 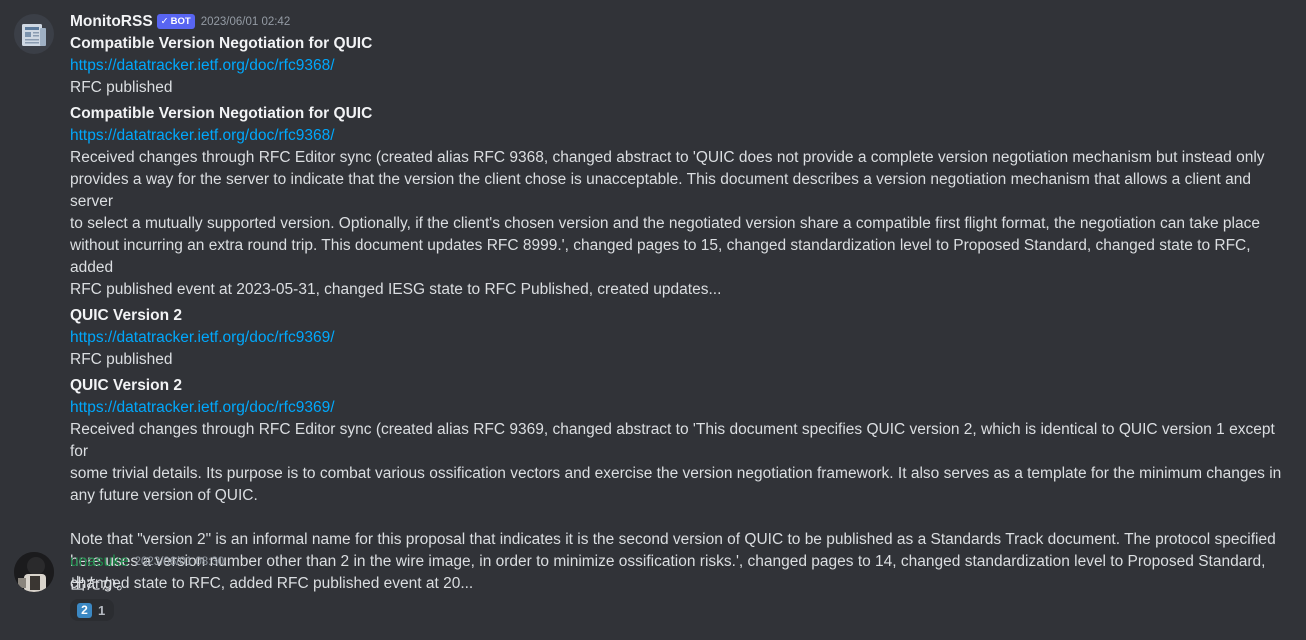 I want to click on message-text: 出たか。, so click(x=101, y=584).